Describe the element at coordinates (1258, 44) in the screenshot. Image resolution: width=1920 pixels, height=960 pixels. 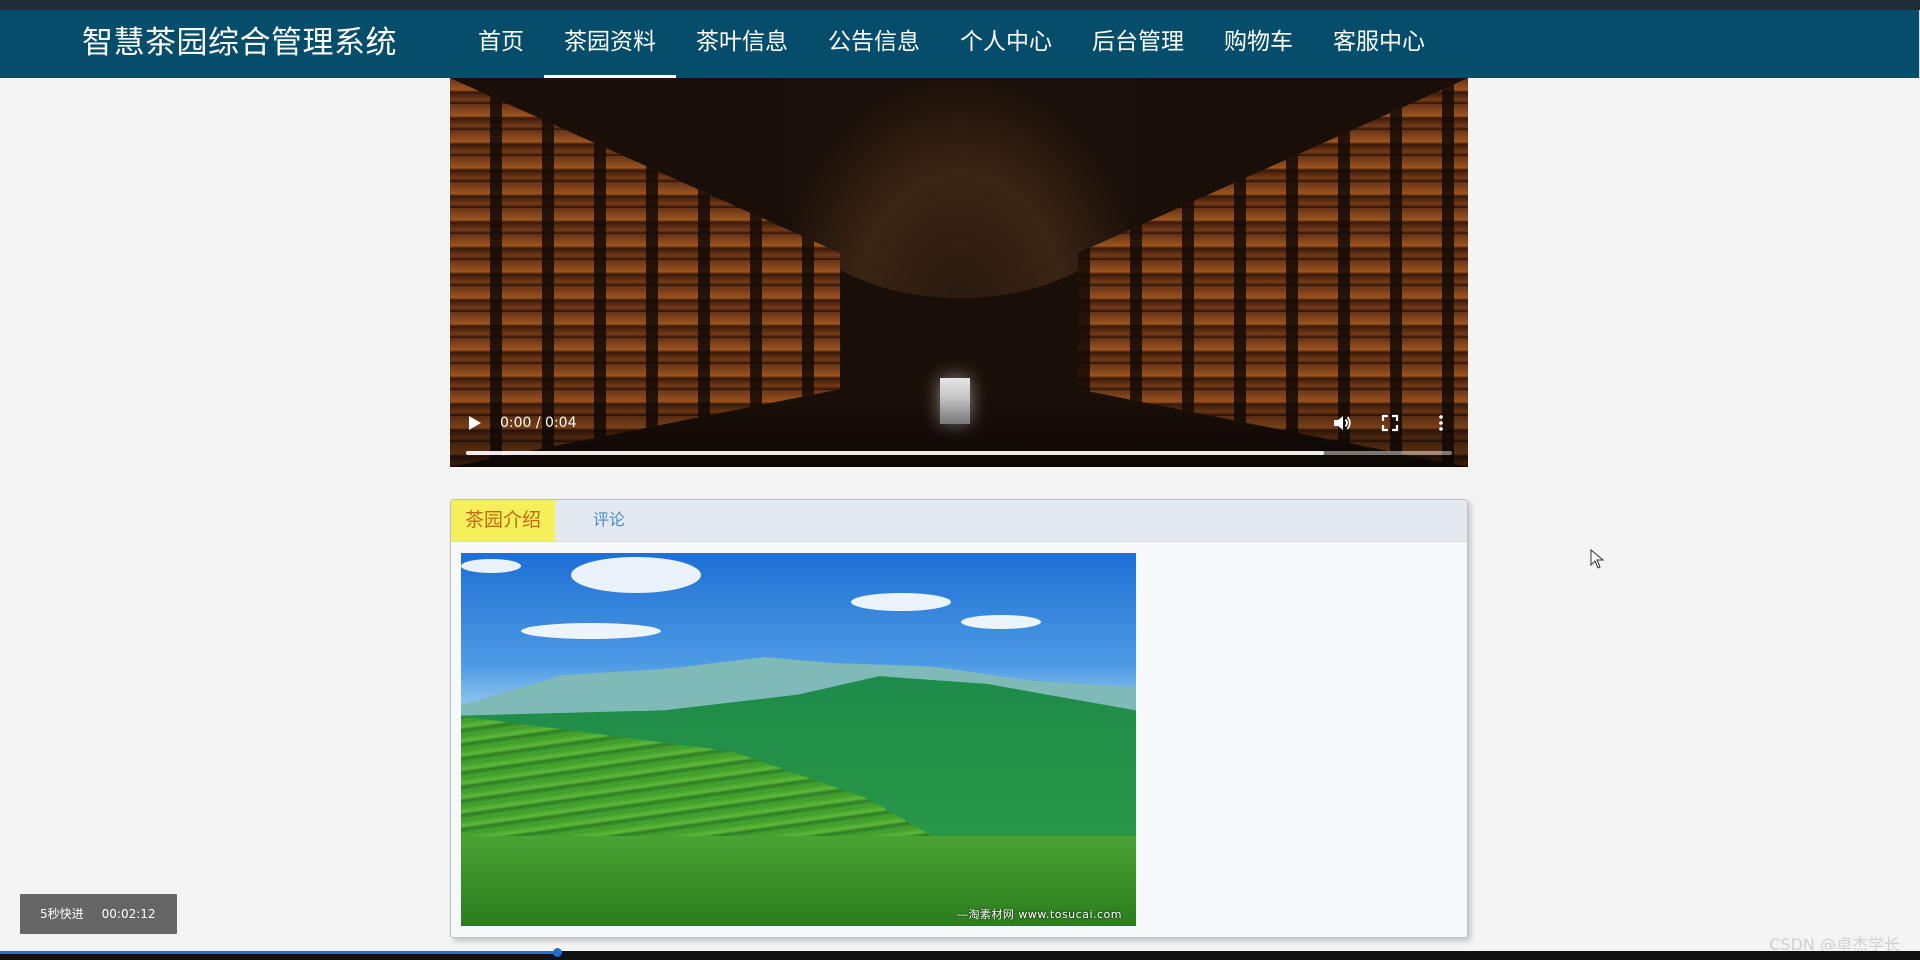
I see `nav-cart: 购物车` at that location.